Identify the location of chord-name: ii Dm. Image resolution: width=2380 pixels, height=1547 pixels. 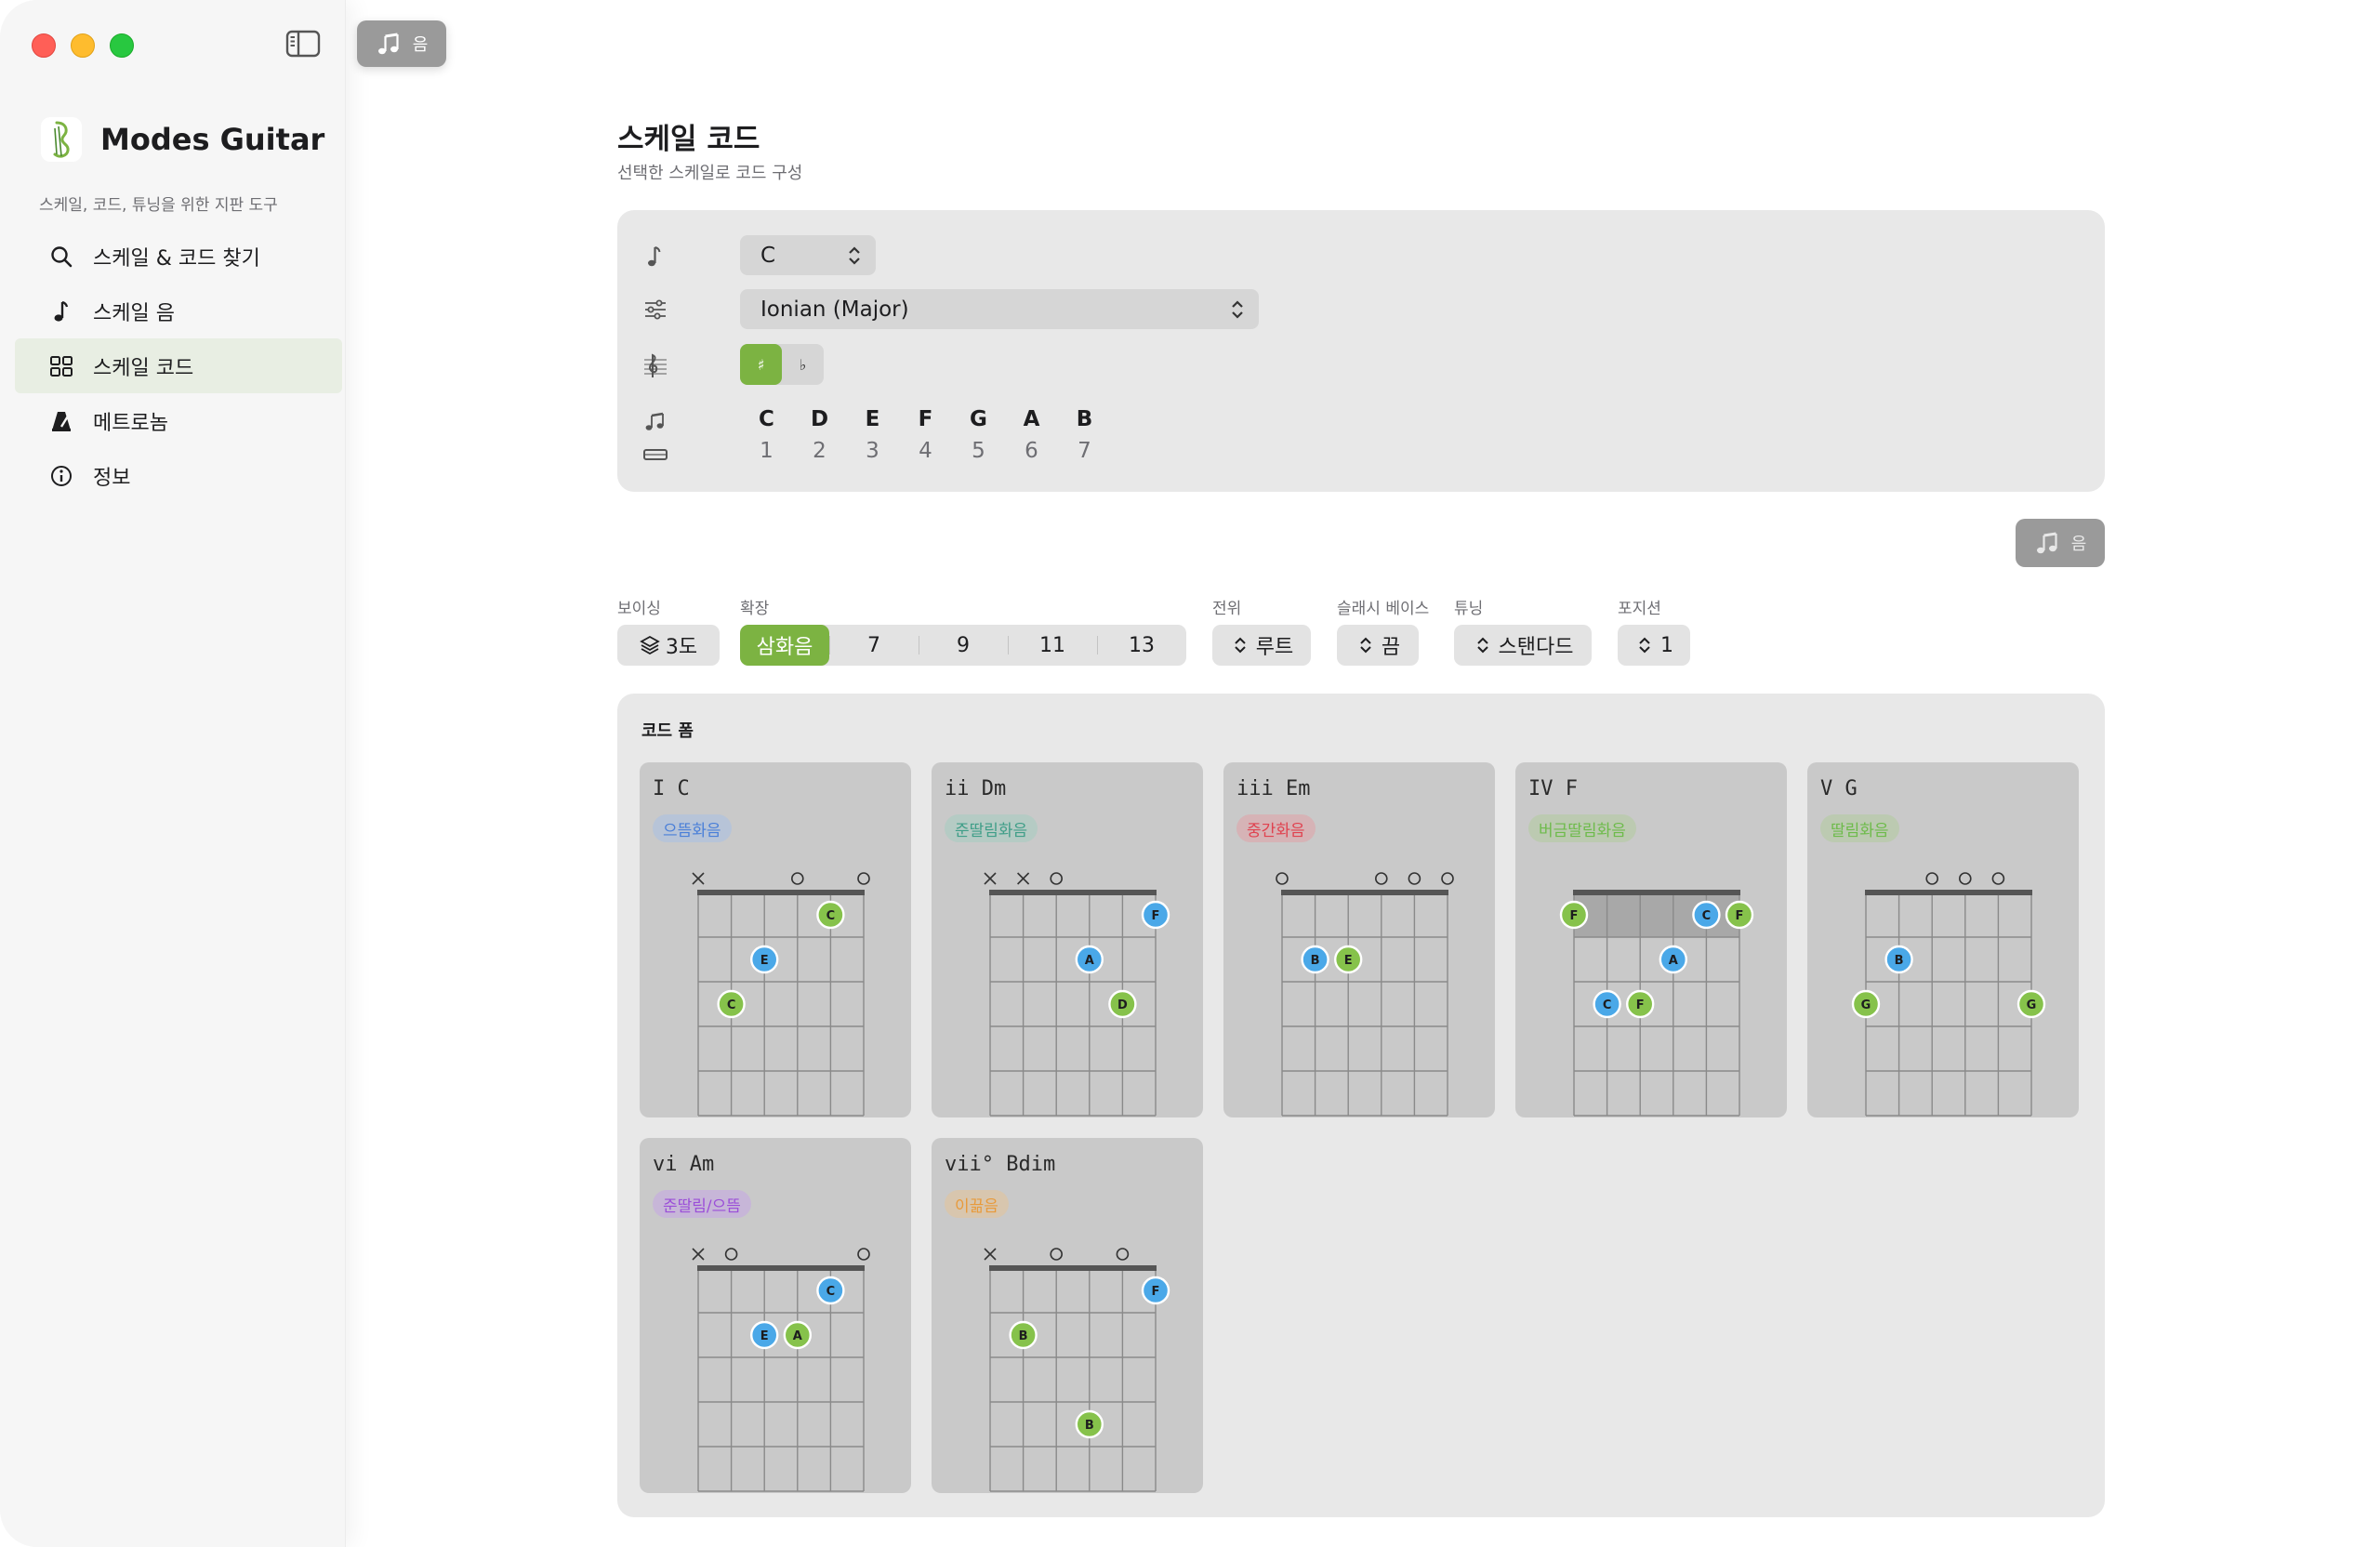
(976, 788).